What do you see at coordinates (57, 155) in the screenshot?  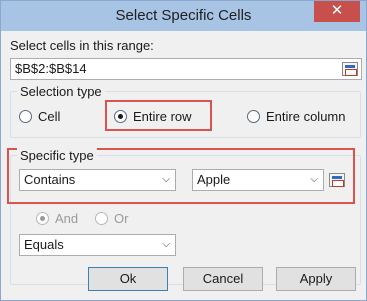 I see `specific-type-title: Specific type` at bounding box center [57, 155].